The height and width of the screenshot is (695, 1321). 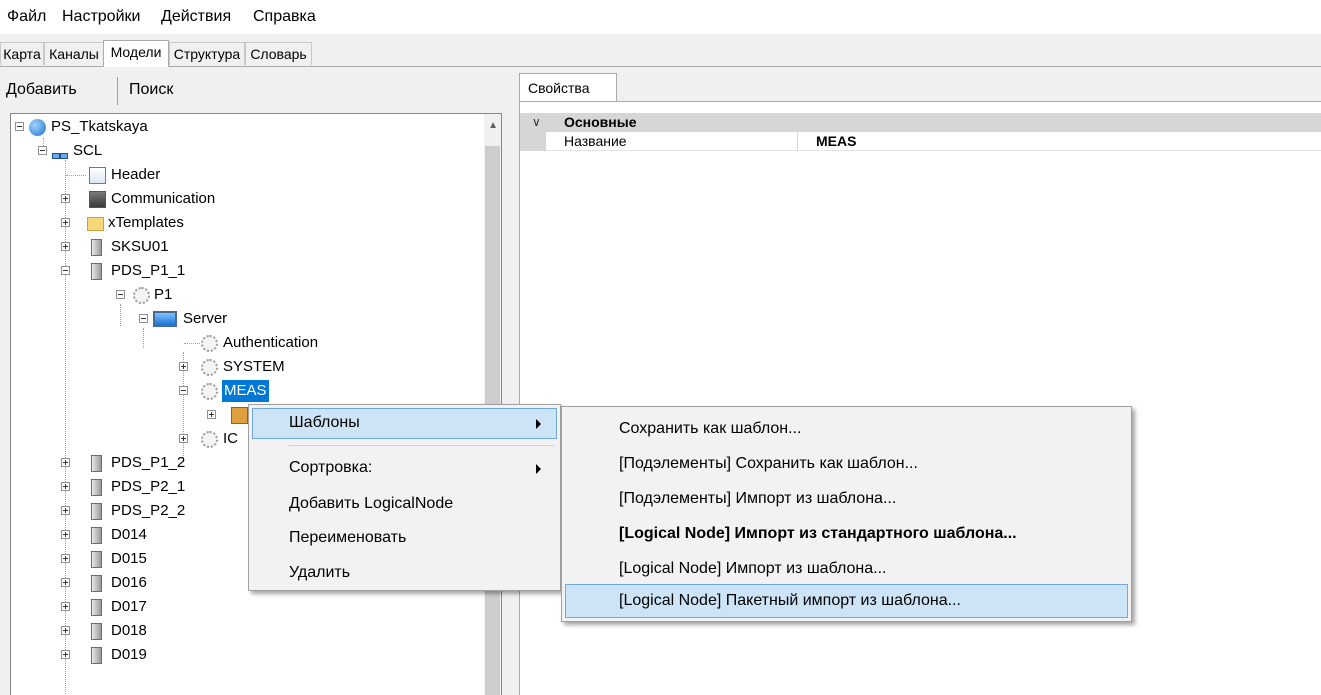 I want to click on tree-node-server: Server, so click(x=241, y=319).